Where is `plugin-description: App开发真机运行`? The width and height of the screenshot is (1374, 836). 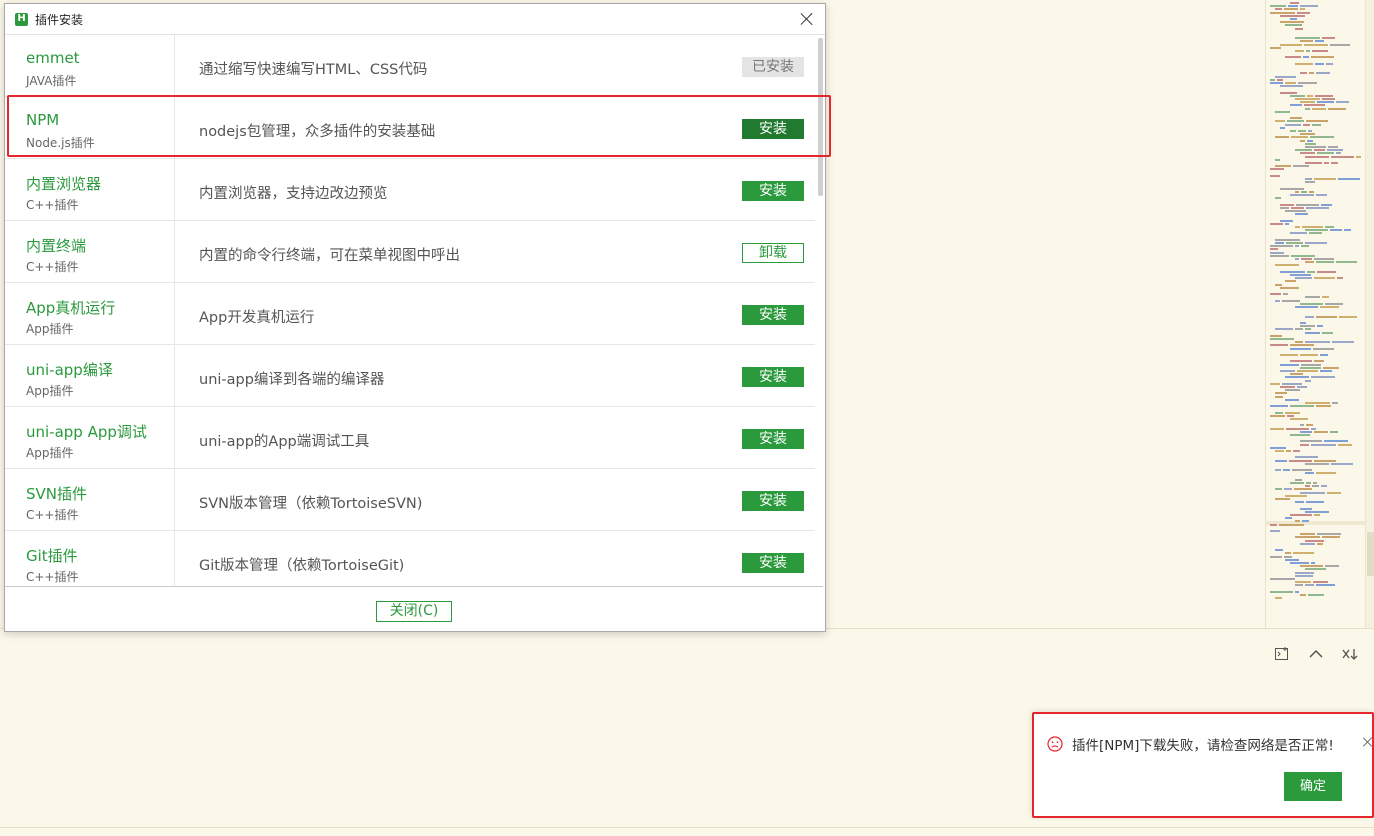 plugin-description: App开发真机运行 is located at coordinates (257, 318).